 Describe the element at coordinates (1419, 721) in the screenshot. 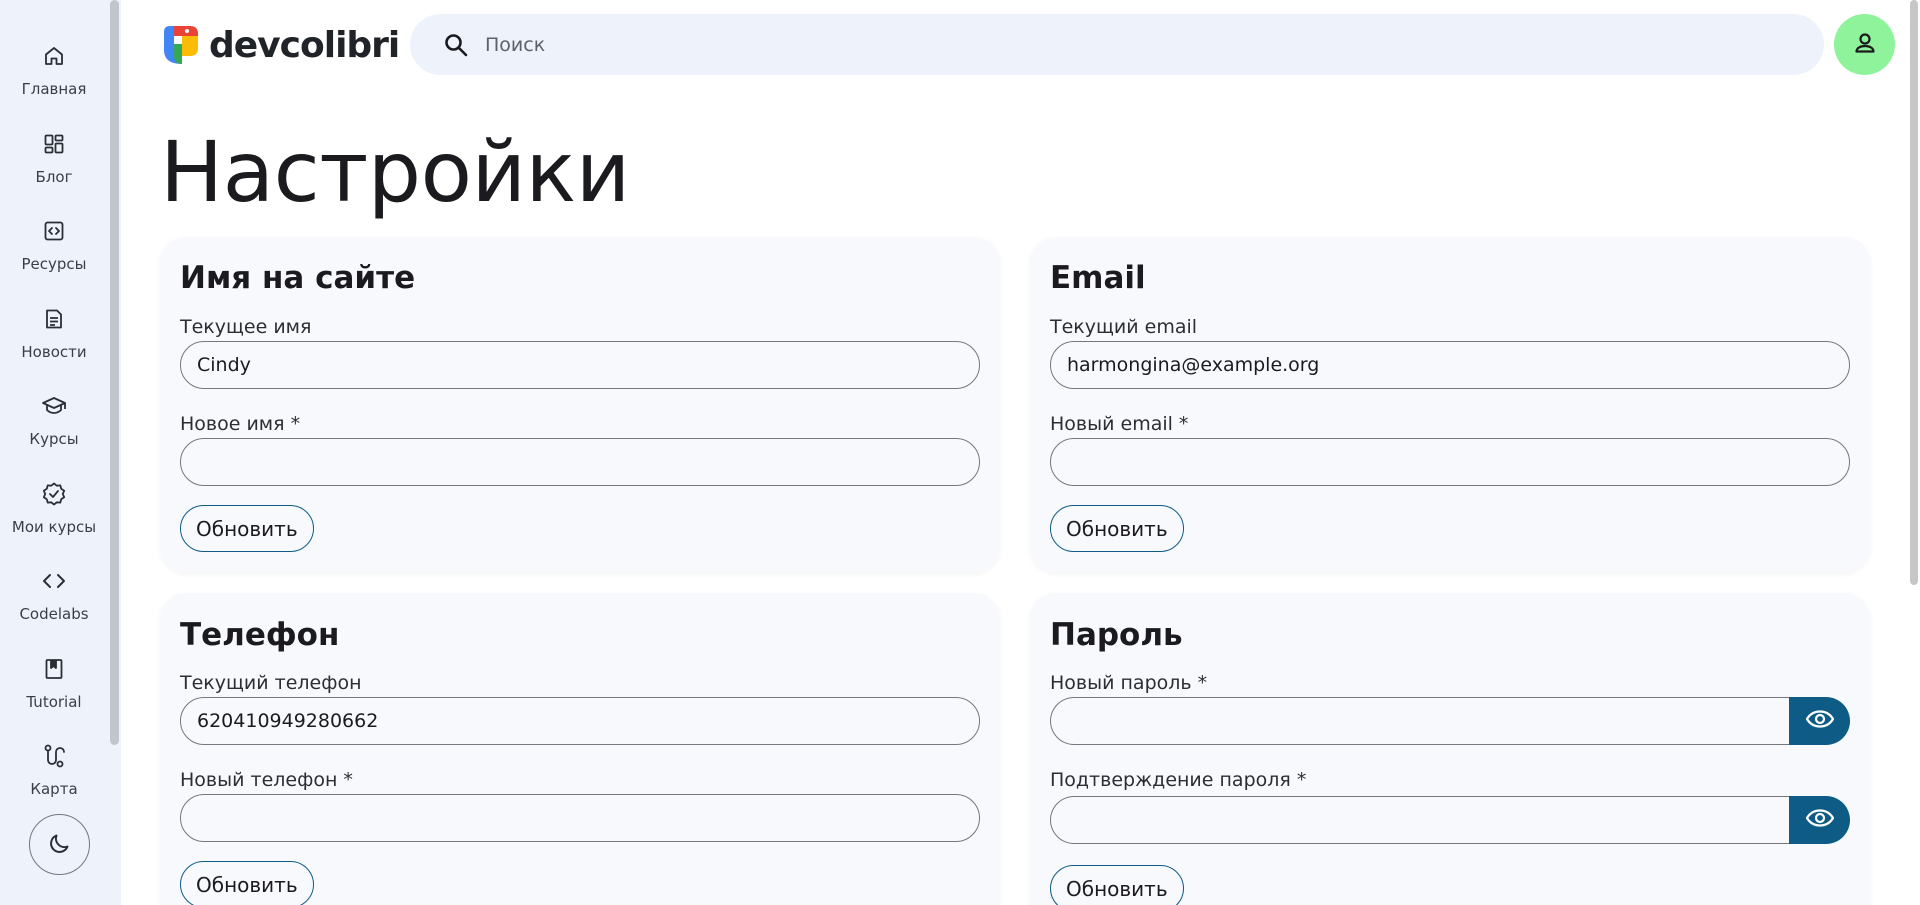

I see `new-password-field` at that location.